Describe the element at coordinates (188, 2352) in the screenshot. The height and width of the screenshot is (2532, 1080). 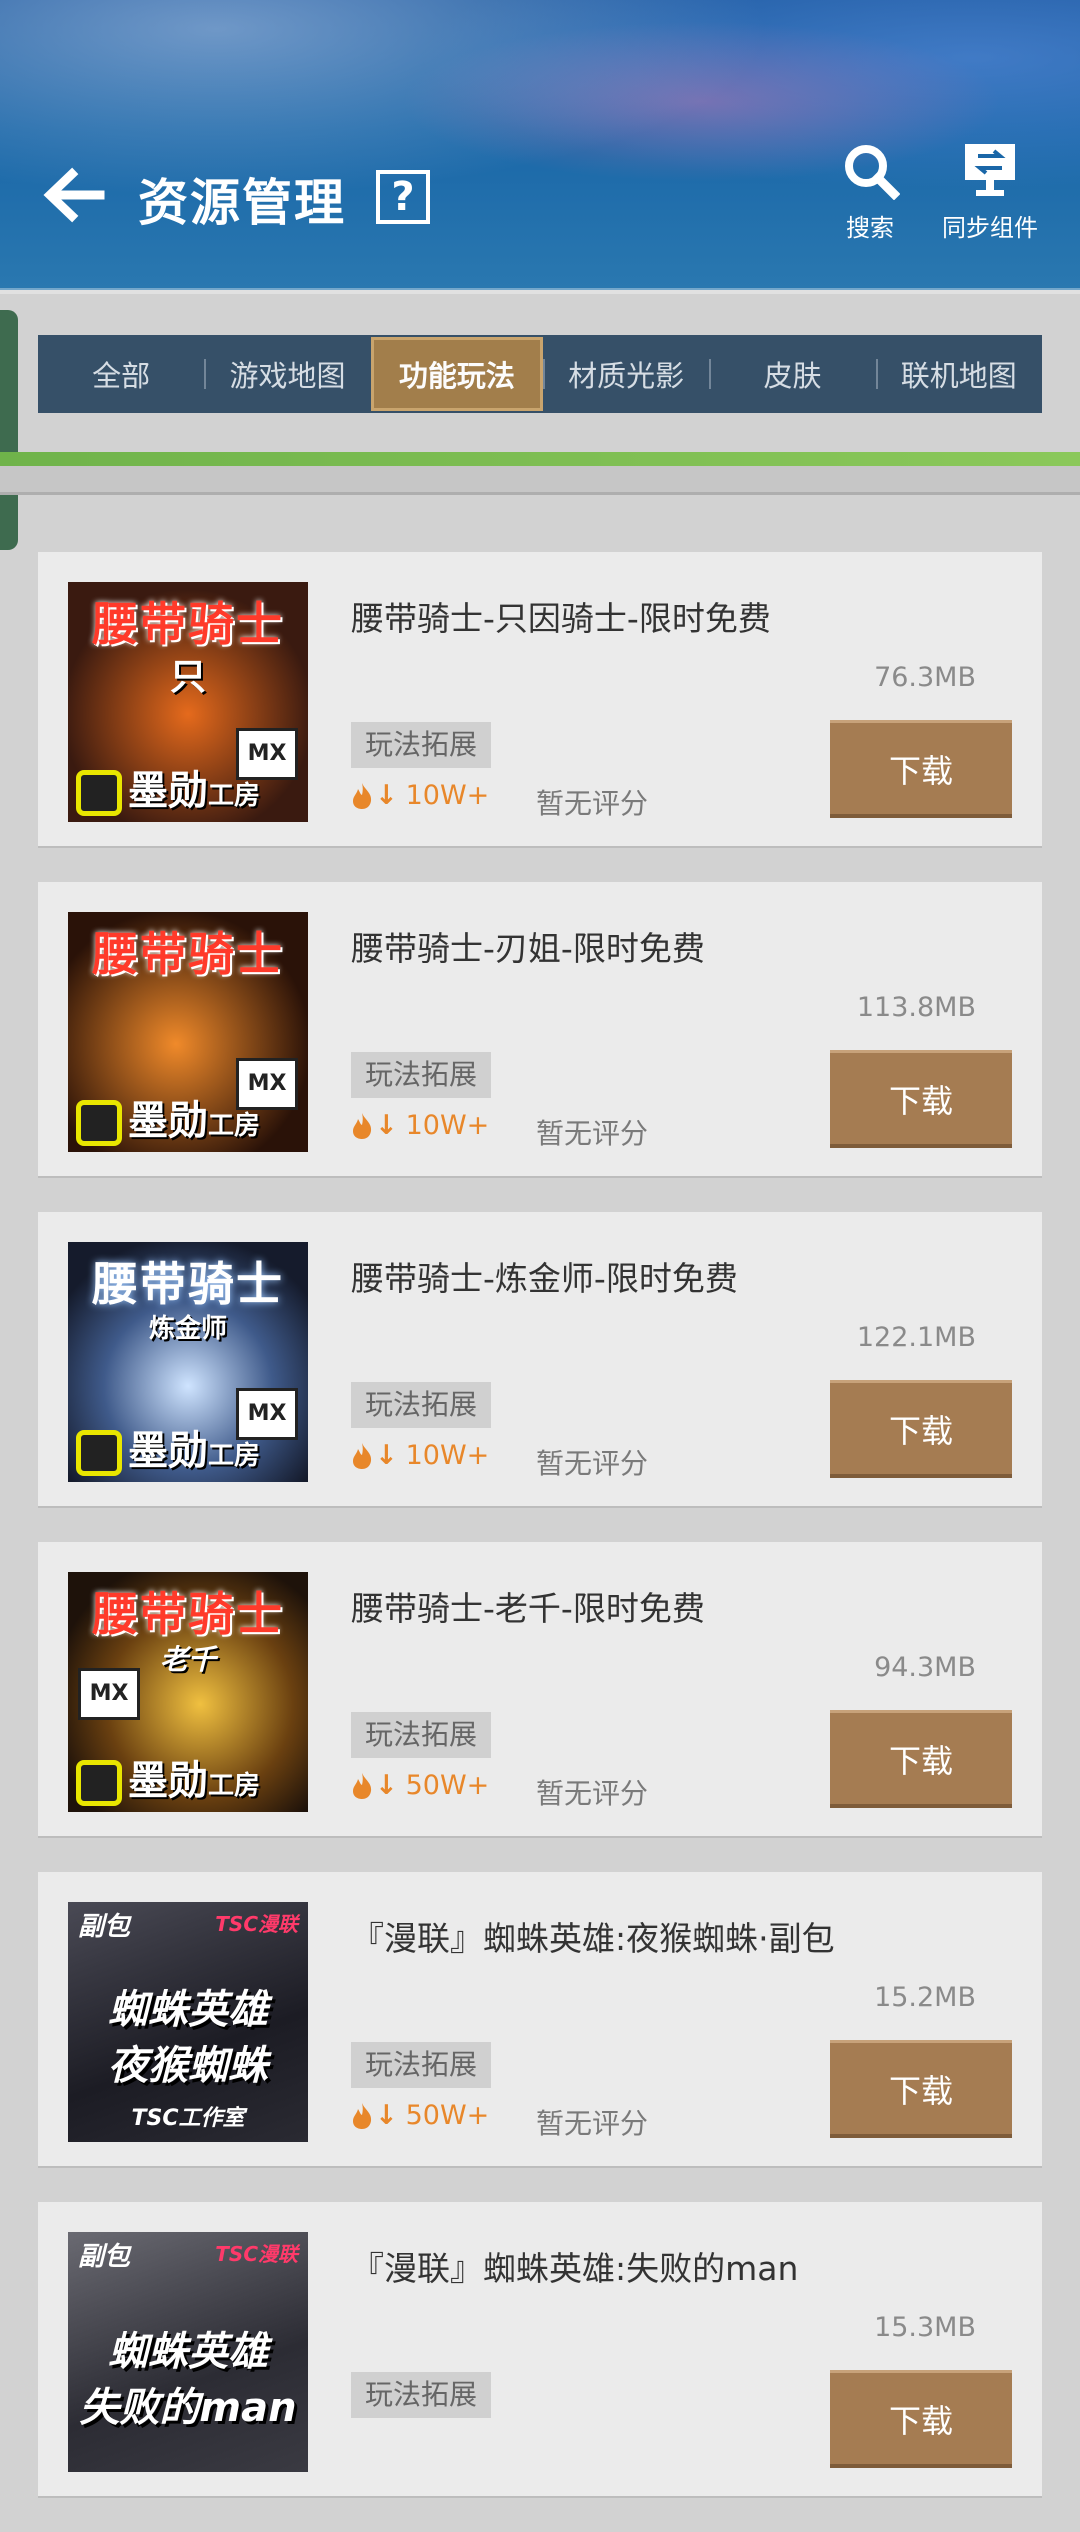
I see `thumbnail: 副包 TSC漫联 蜘蛛英雄 失败的man` at that location.